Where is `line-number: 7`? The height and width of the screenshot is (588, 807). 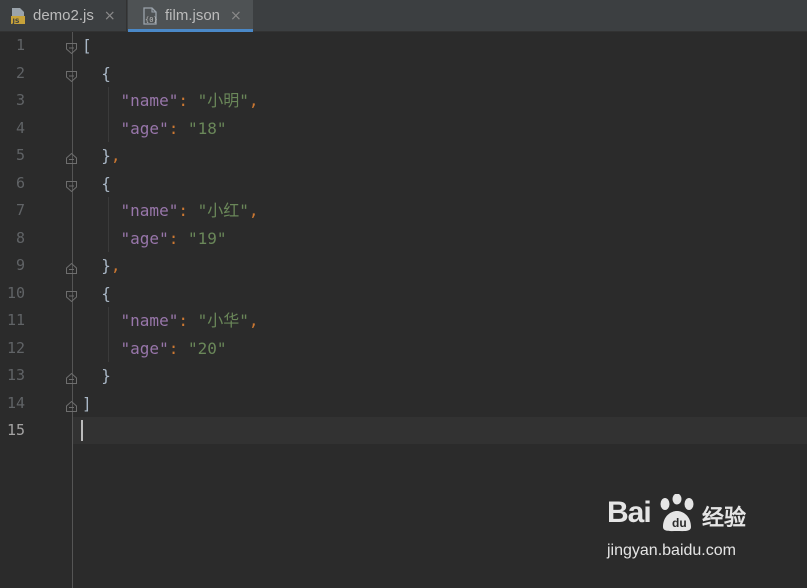
line-number: 7 is located at coordinates (20, 210).